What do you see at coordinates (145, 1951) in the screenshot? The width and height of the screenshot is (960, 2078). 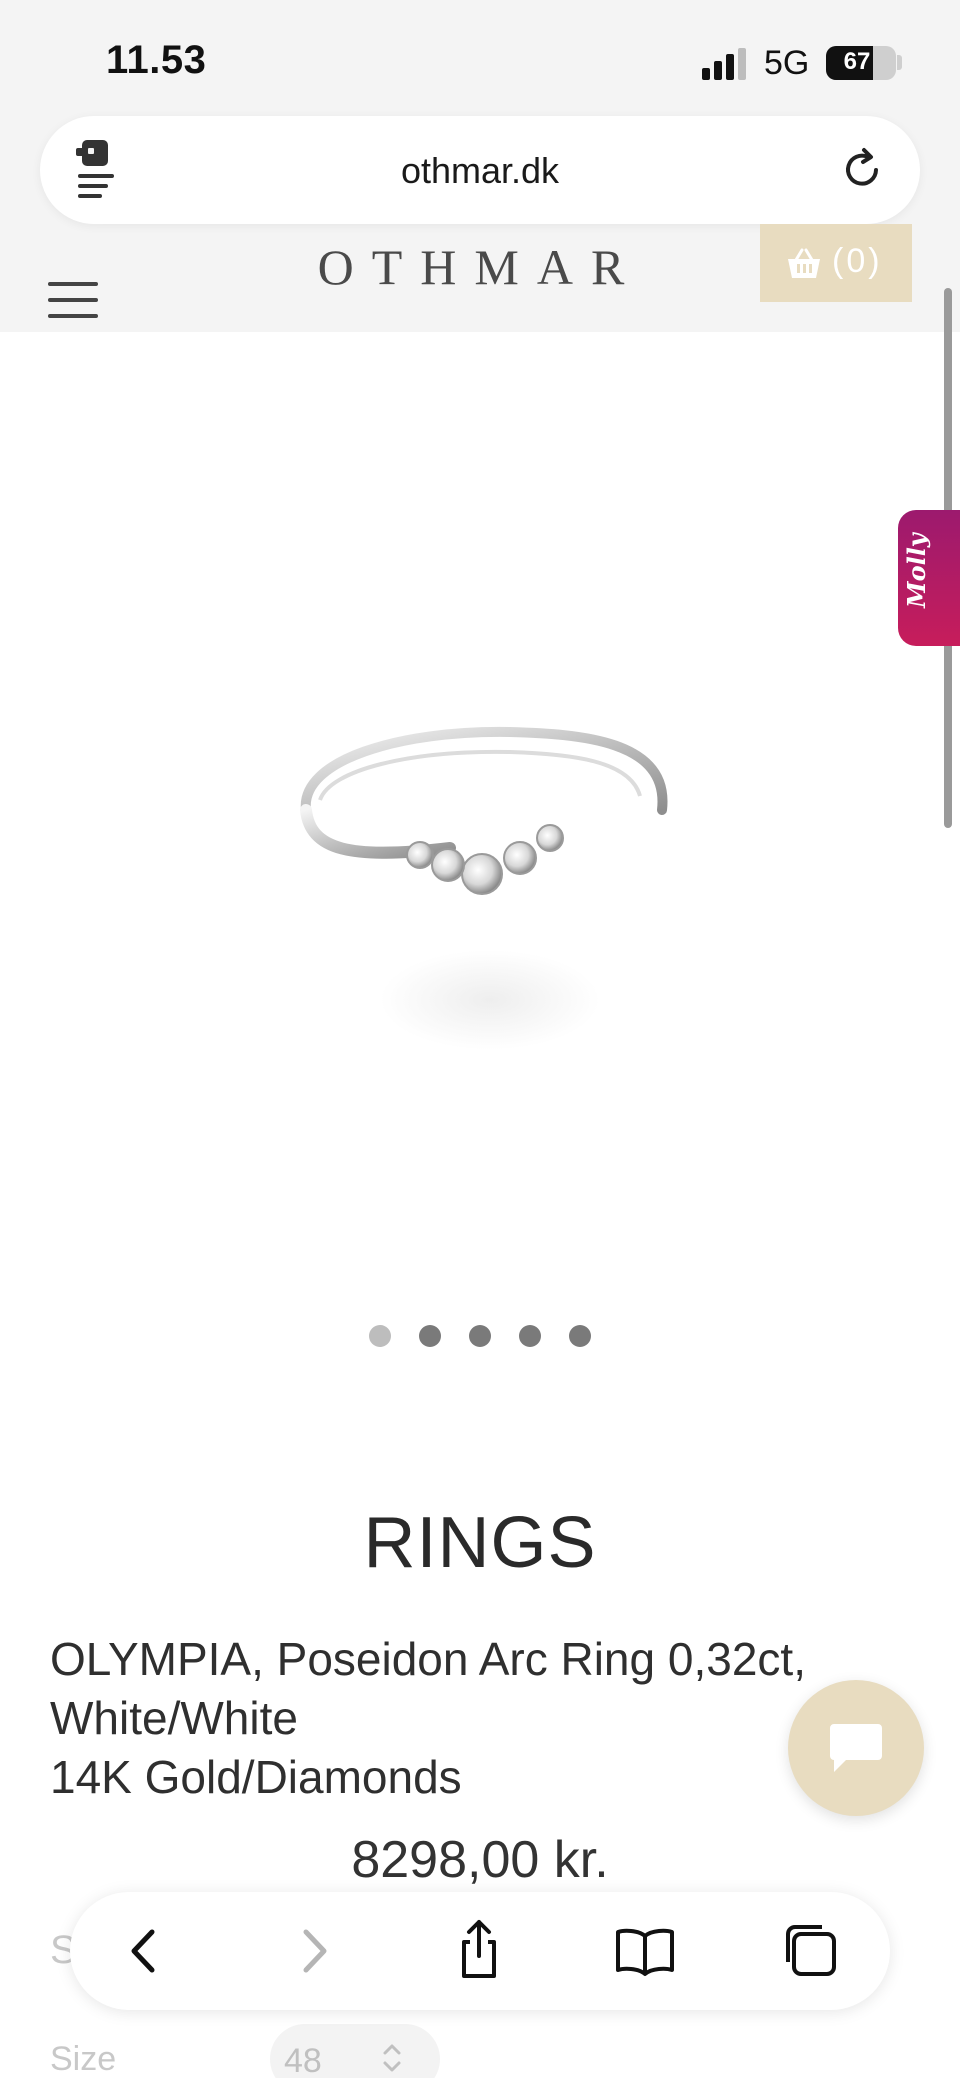 I see `back-icon` at bounding box center [145, 1951].